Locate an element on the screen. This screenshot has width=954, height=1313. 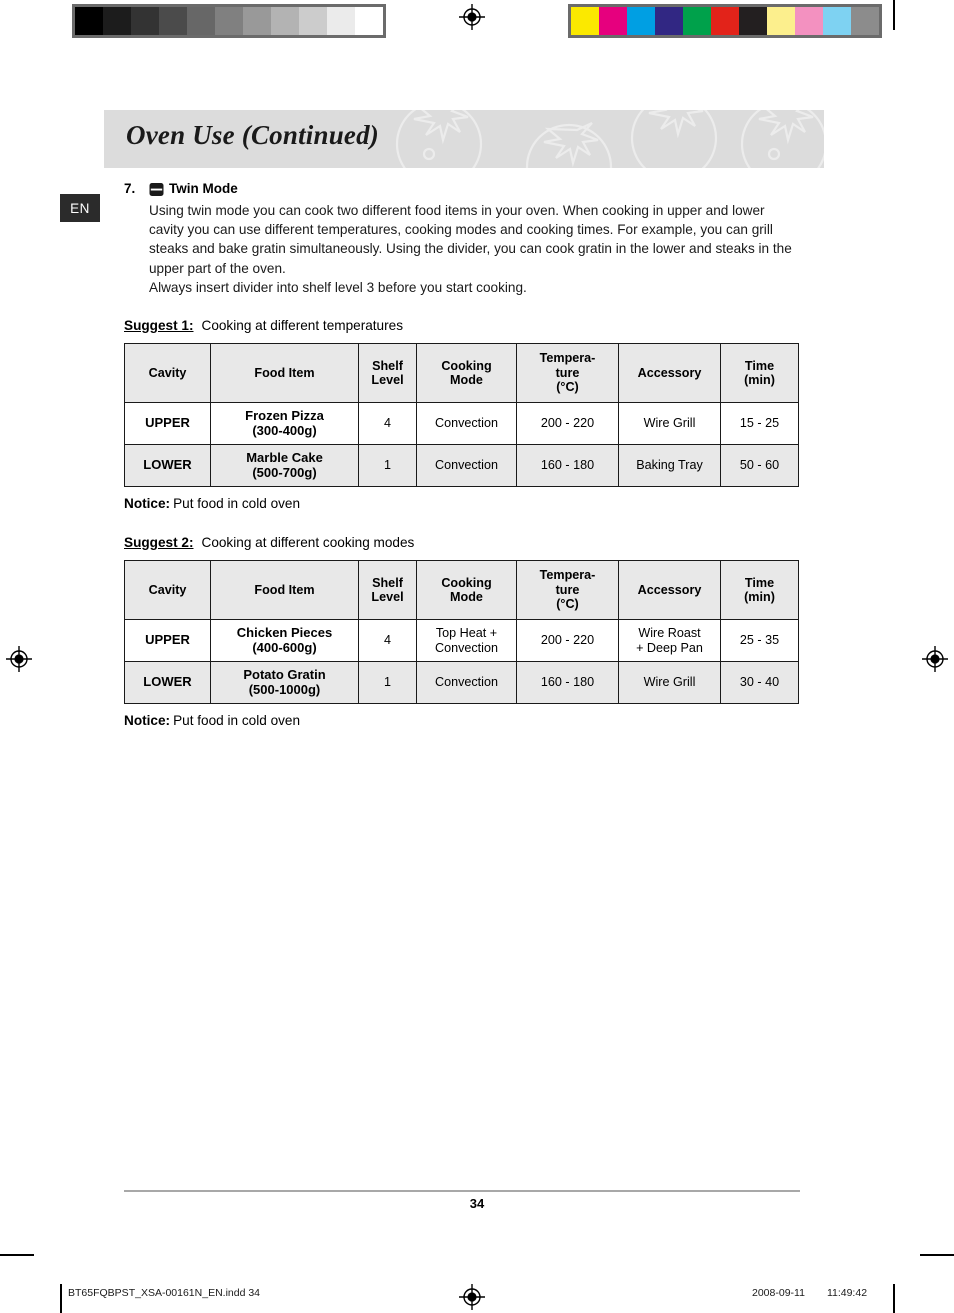
cell-time: 15 - 25 is located at coordinates (759, 424).